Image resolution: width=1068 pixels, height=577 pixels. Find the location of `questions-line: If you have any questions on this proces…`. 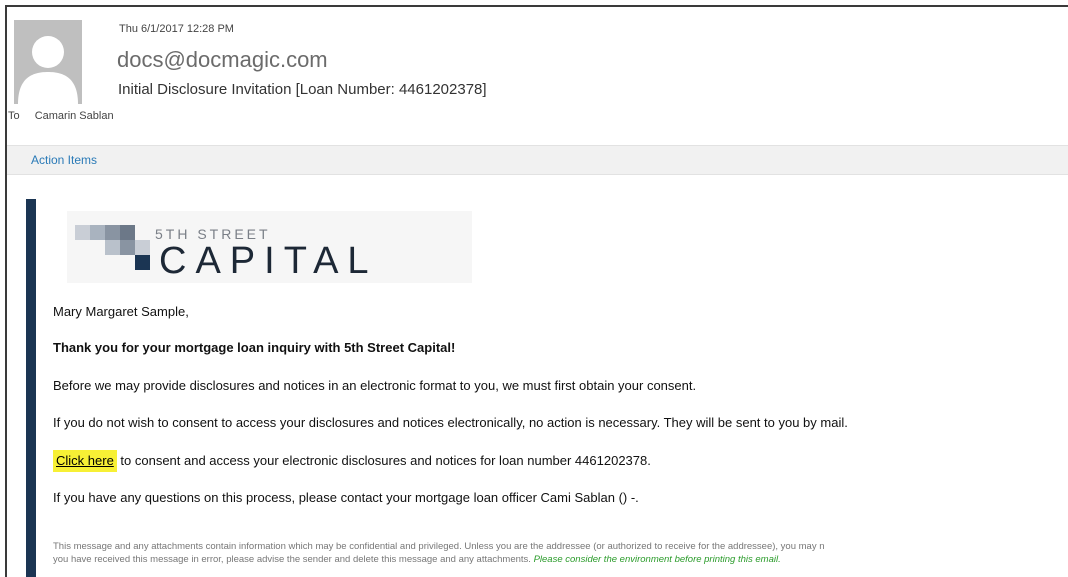

questions-line: If you have any questions on this proces… is located at coordinates (346, 497).